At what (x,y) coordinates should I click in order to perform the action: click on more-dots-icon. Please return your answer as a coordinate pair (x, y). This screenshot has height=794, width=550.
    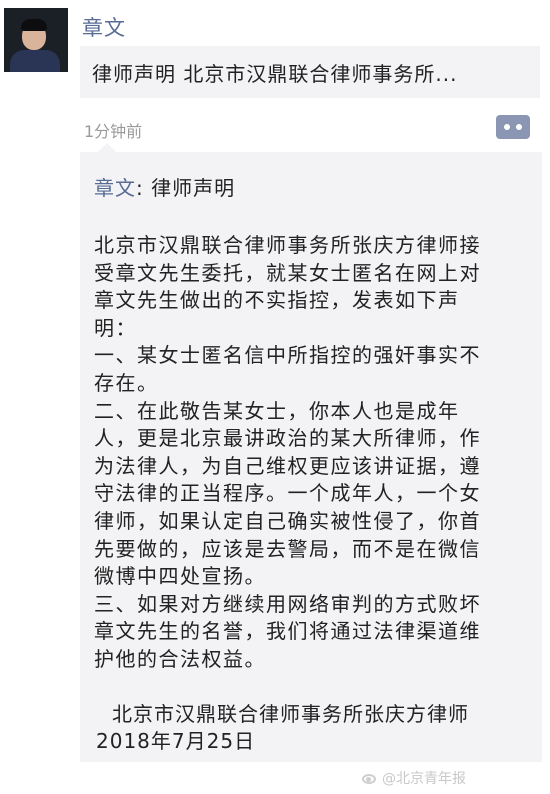
    Looking at the image, I should click on (513, 127).